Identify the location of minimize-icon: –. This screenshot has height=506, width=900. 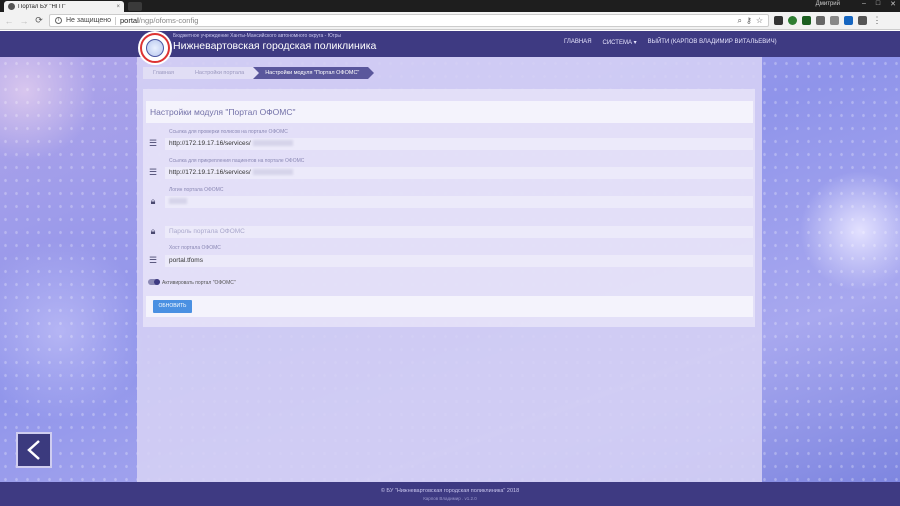
(864, 4).